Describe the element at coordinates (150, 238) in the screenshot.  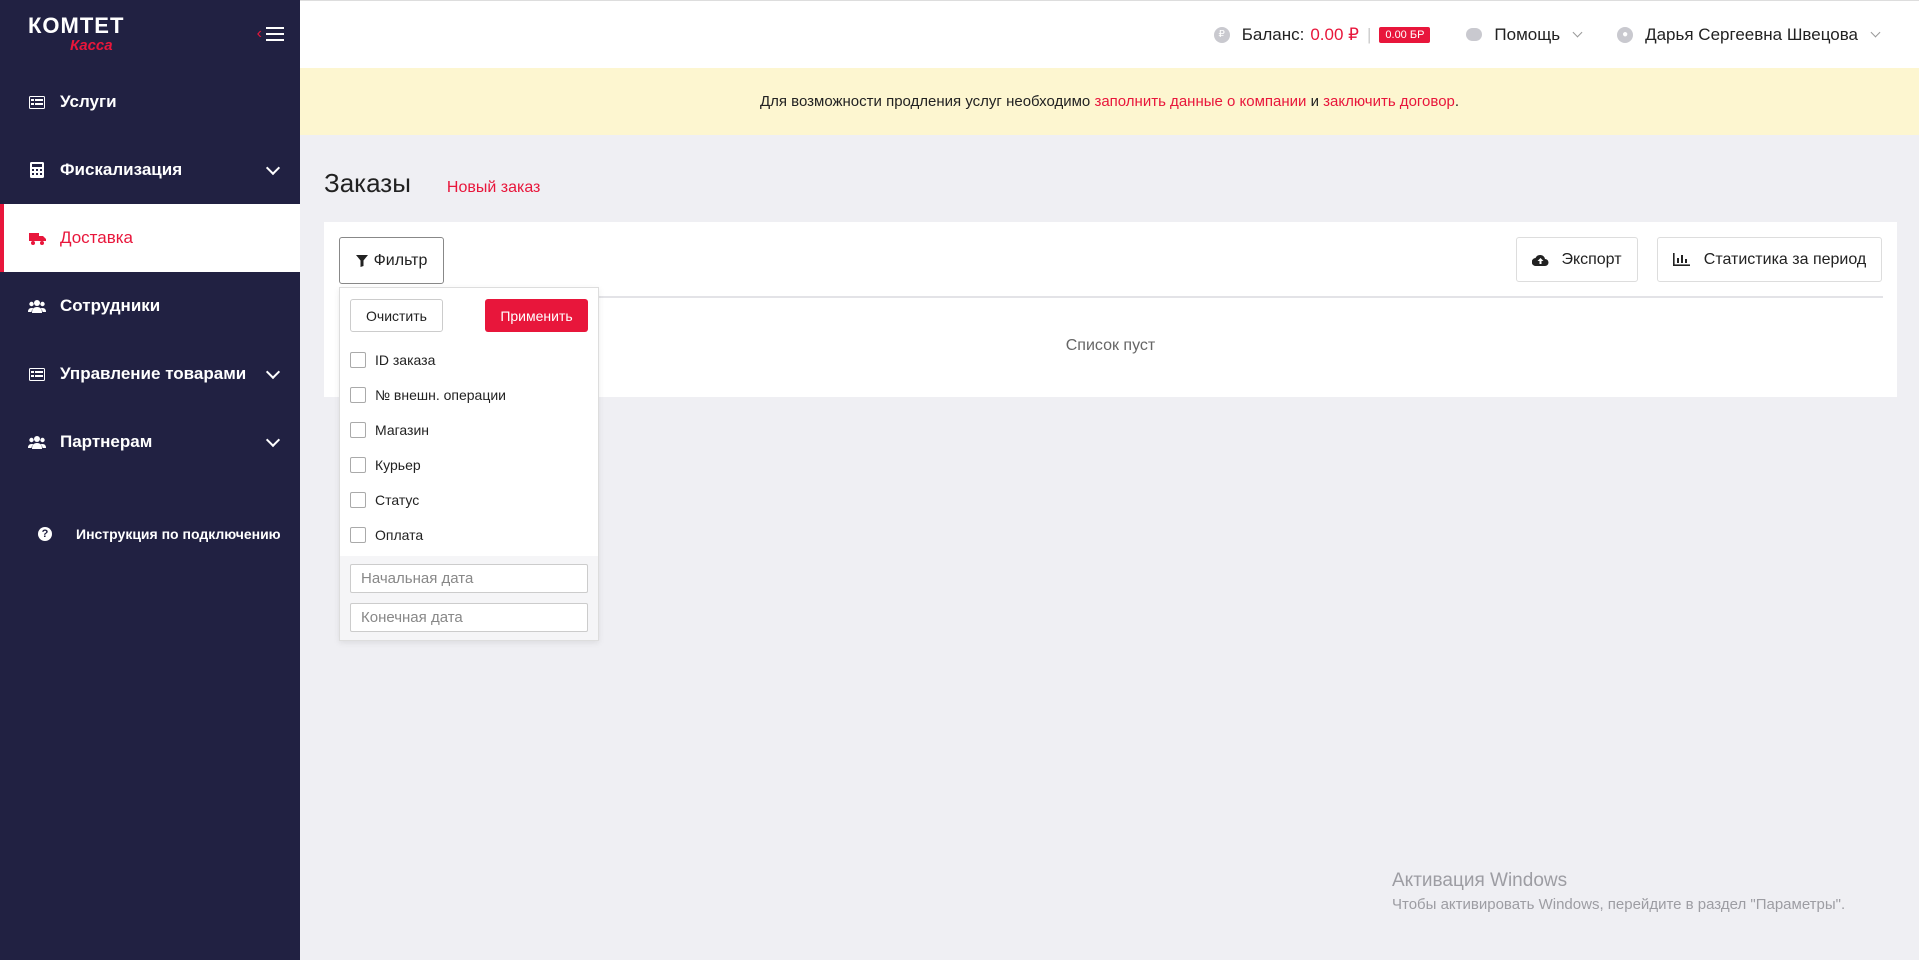
I see `sidebar-item-delivery: Доставка` at that location.